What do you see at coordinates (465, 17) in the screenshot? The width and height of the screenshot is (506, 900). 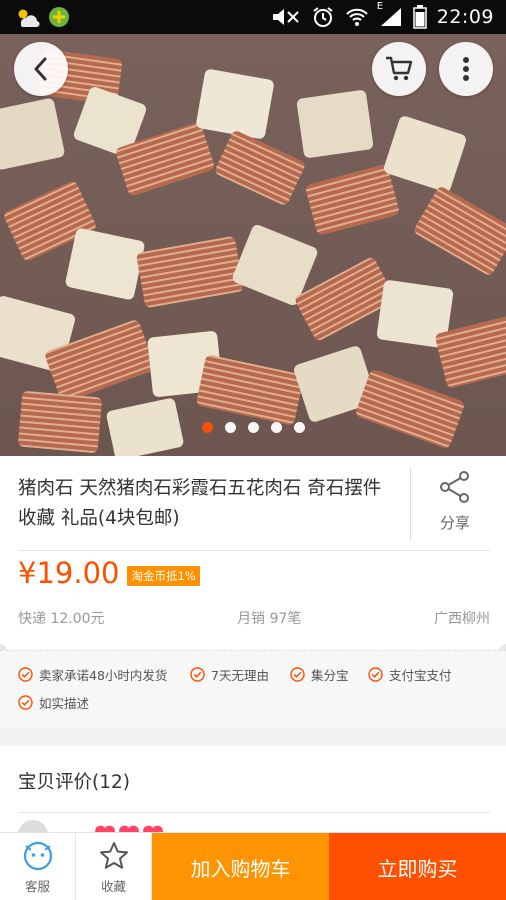 I see `clock: 22:09` at bounding box center [465, 17].